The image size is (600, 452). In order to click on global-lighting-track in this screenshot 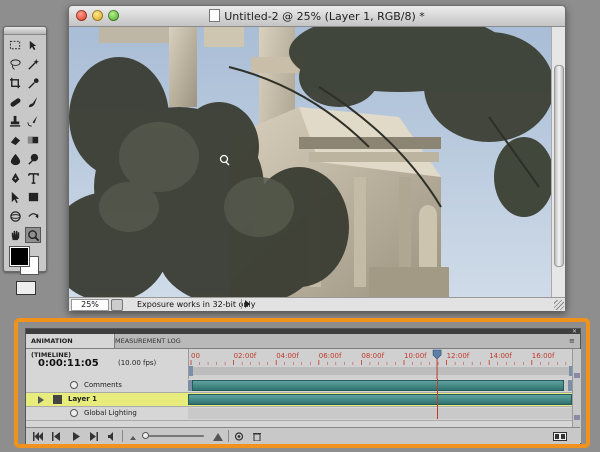, I will do `click(380, 413)`.